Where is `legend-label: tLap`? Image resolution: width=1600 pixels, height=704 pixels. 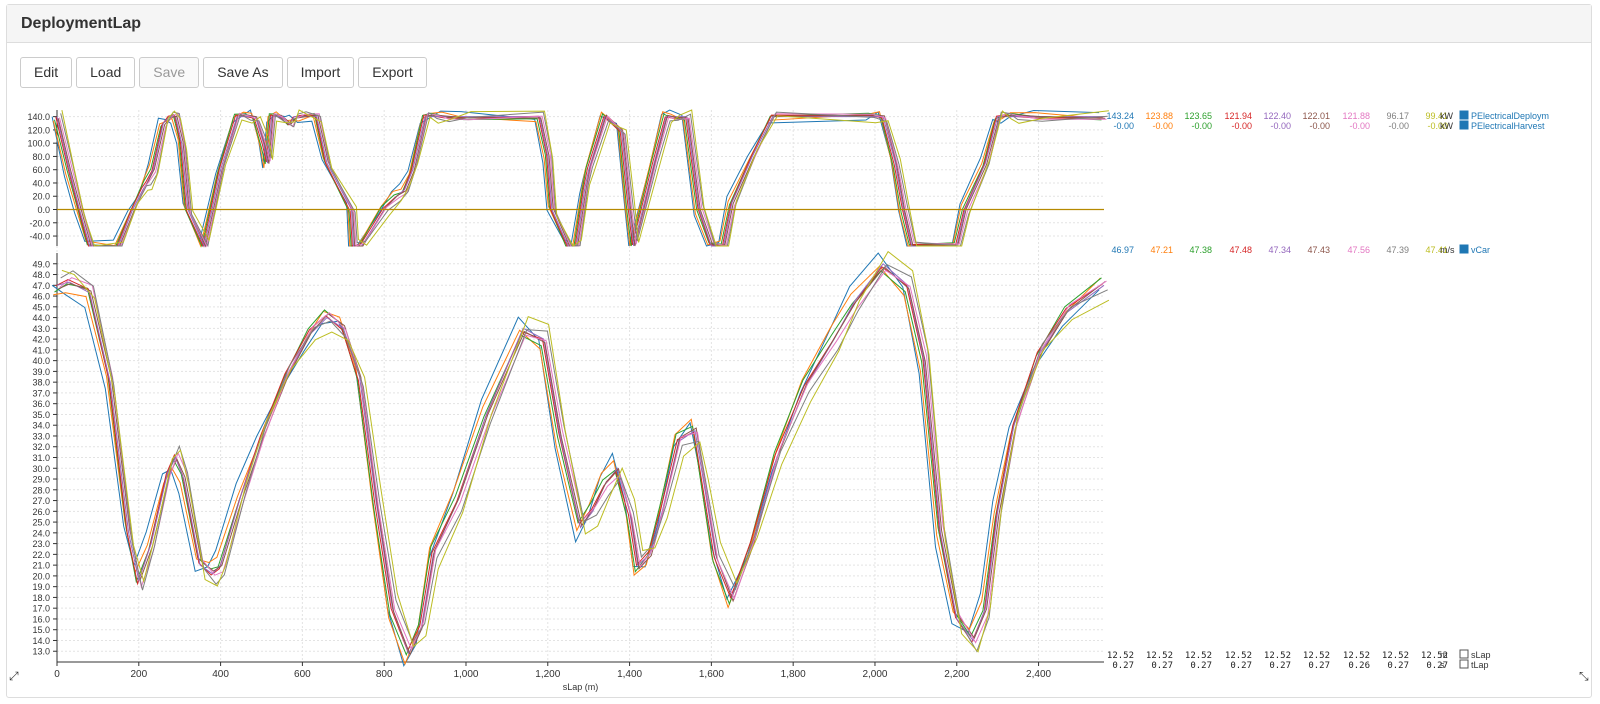 legend-label: tLap is located at coordinates (1480, 665).